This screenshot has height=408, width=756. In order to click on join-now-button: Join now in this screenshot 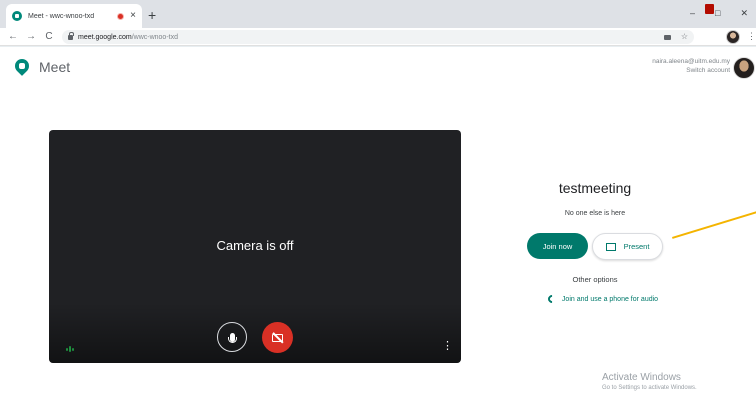, I will do `click(557, 246)`.